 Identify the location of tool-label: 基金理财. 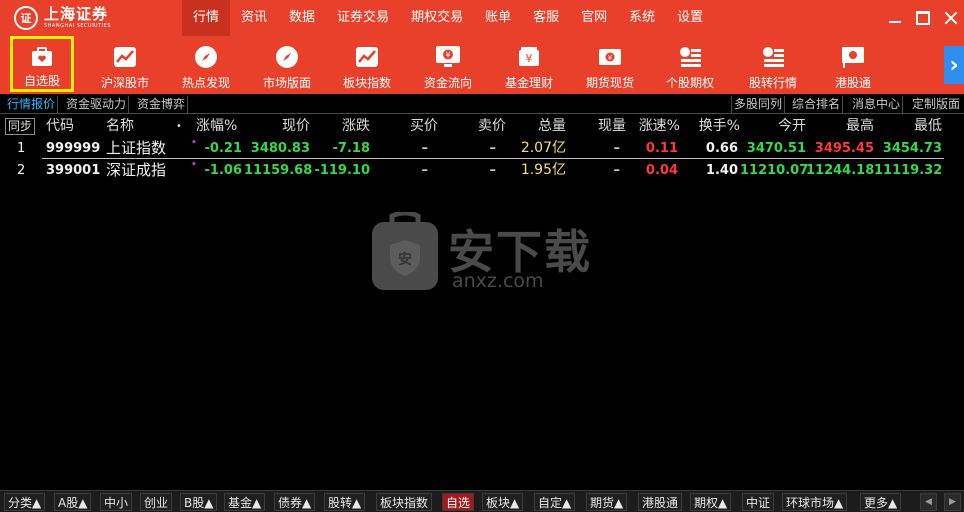
(528, 83).